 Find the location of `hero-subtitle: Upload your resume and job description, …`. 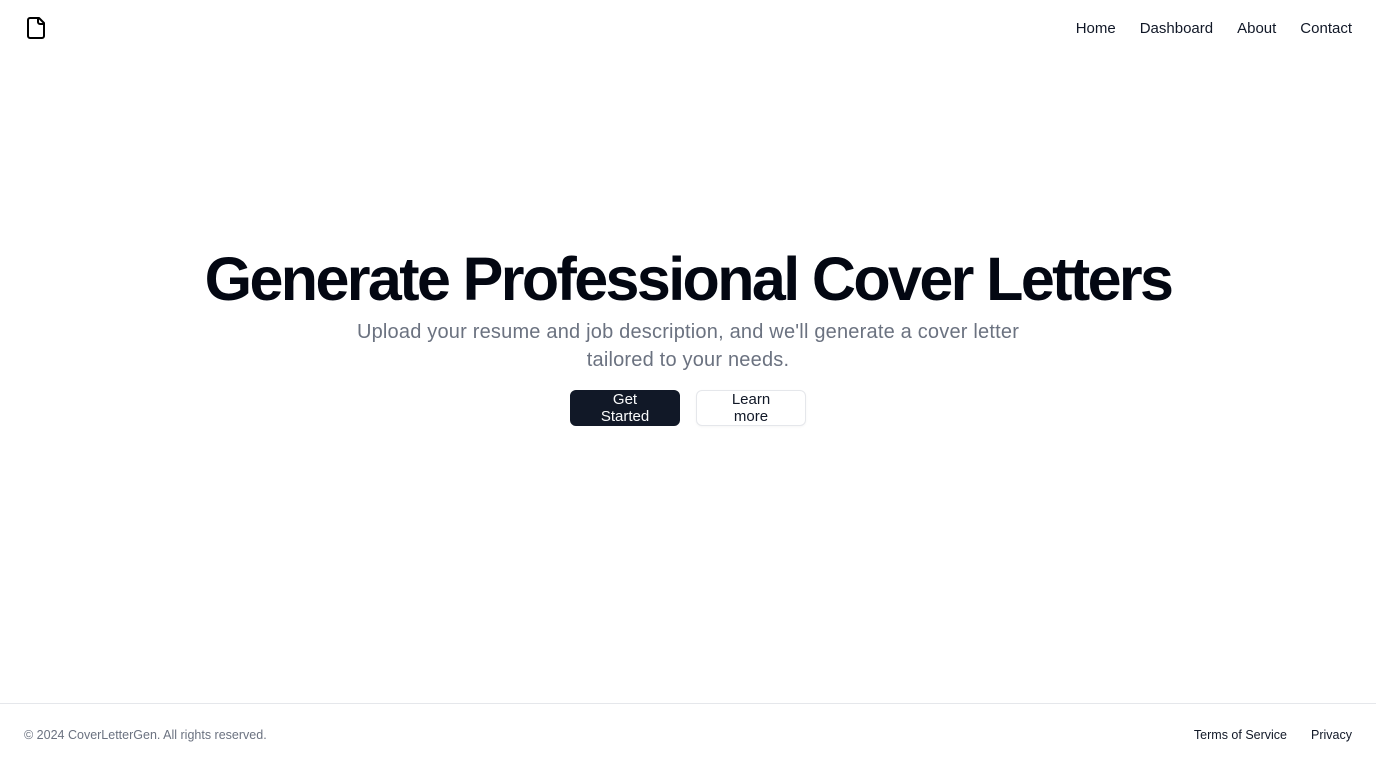

hero-subtitle: Upload your resume and job description, … is located at coordinates (688, 346).